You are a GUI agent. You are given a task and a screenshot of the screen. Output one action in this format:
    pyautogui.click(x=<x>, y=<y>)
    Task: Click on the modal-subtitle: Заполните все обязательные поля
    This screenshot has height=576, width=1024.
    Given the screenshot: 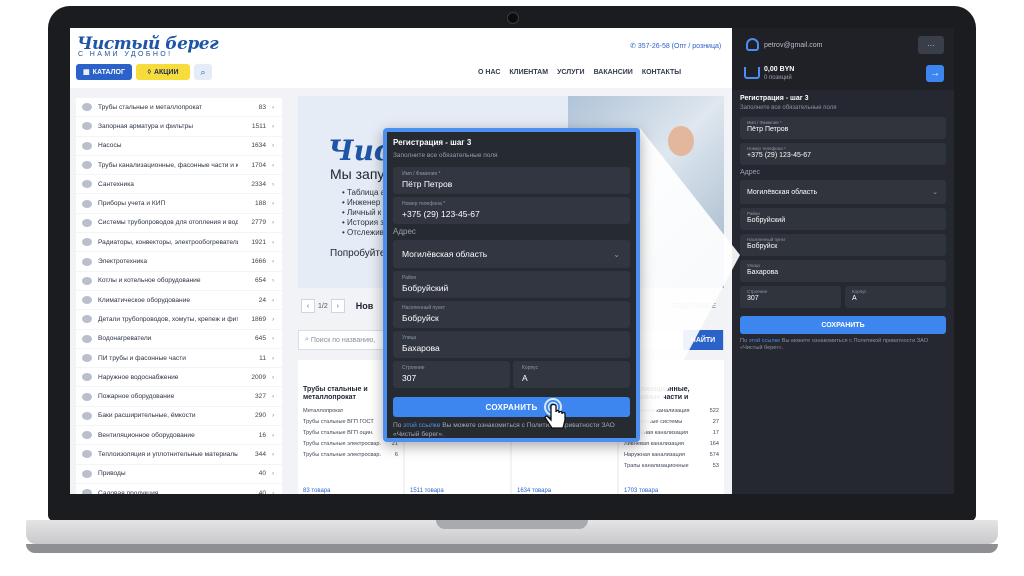 What is the action you would take?
    pyautogui.click(x=445, y=155)
    